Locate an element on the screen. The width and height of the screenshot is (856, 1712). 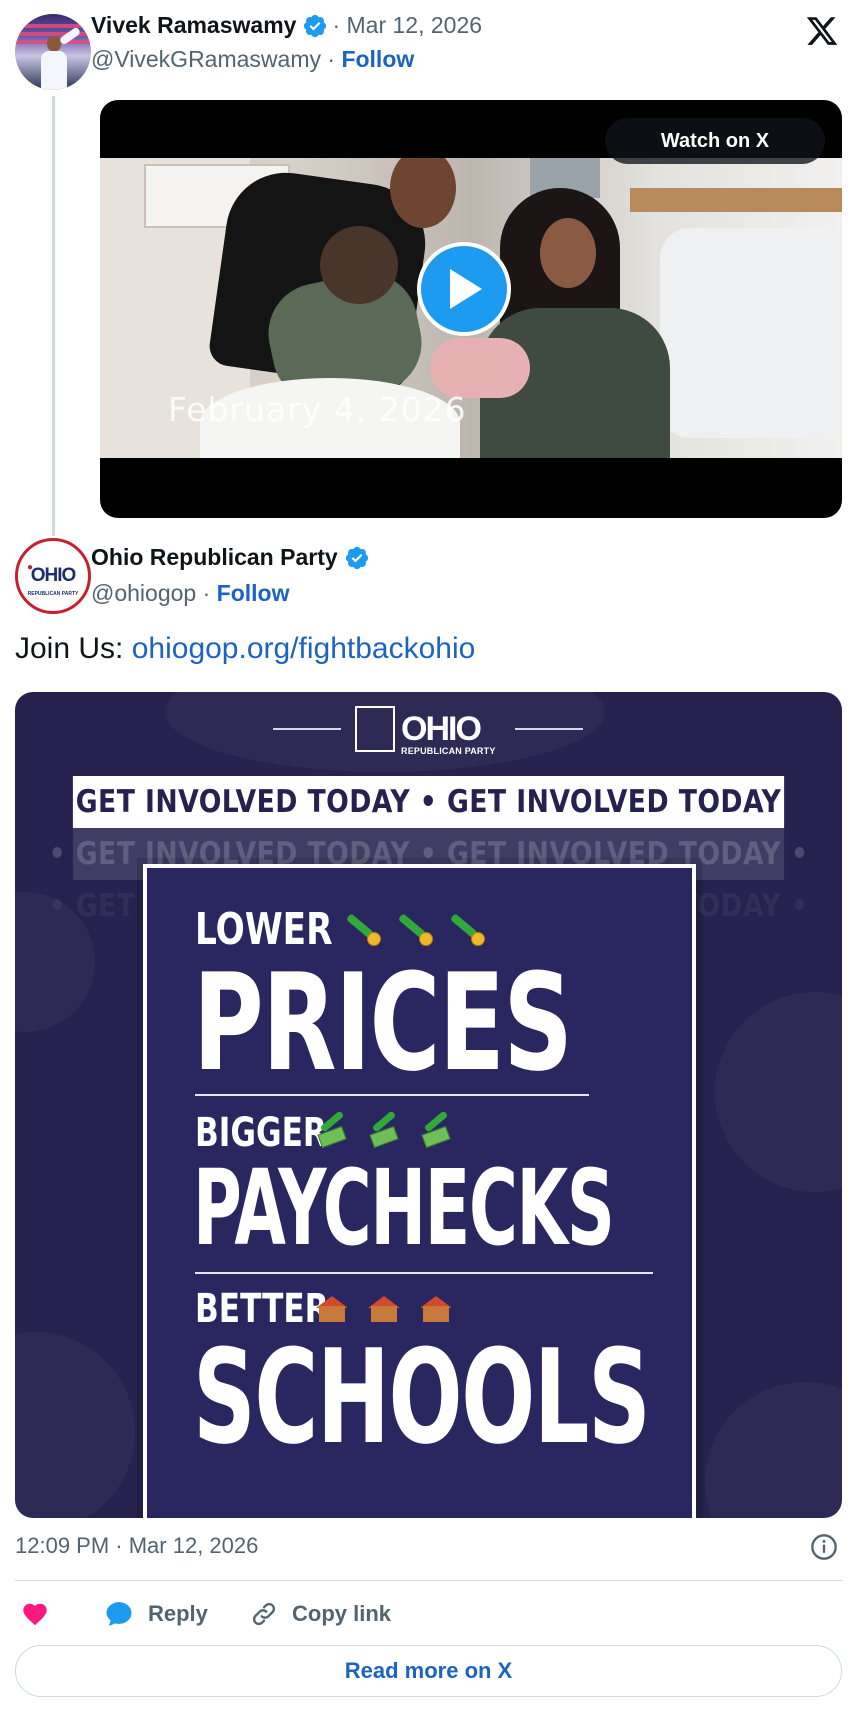
poster-line2-big: PAYCHECKS is located at coordinates (404, 1208).